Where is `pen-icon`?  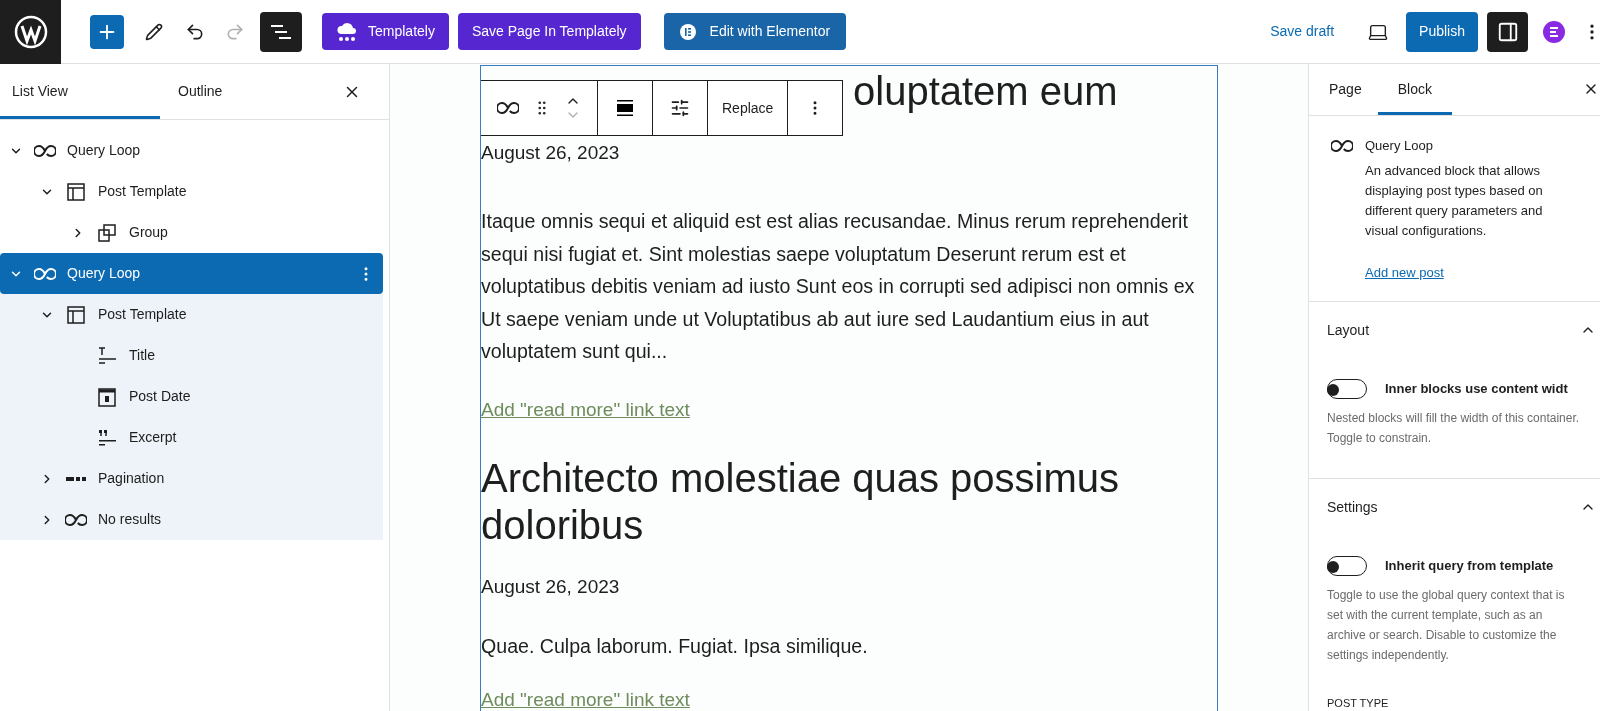 pen-icon is located at coordinates (154, 31).